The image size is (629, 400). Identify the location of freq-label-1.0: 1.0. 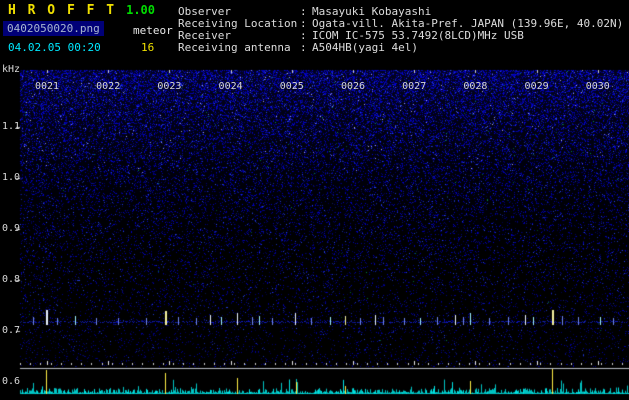
(11, 177).